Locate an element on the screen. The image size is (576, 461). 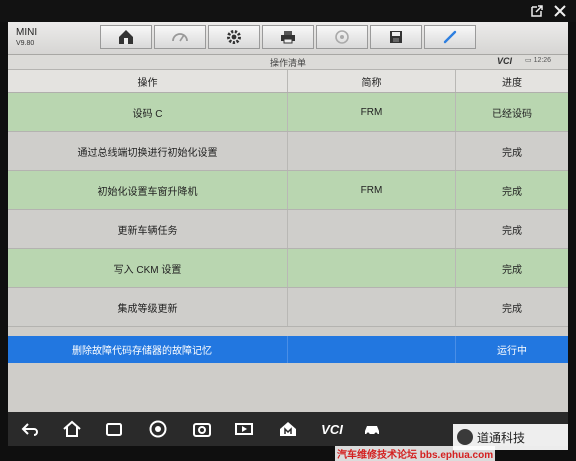
table-row: 通过总线端切换进行初始化设置 完成 is located at coordinates (288, 151).